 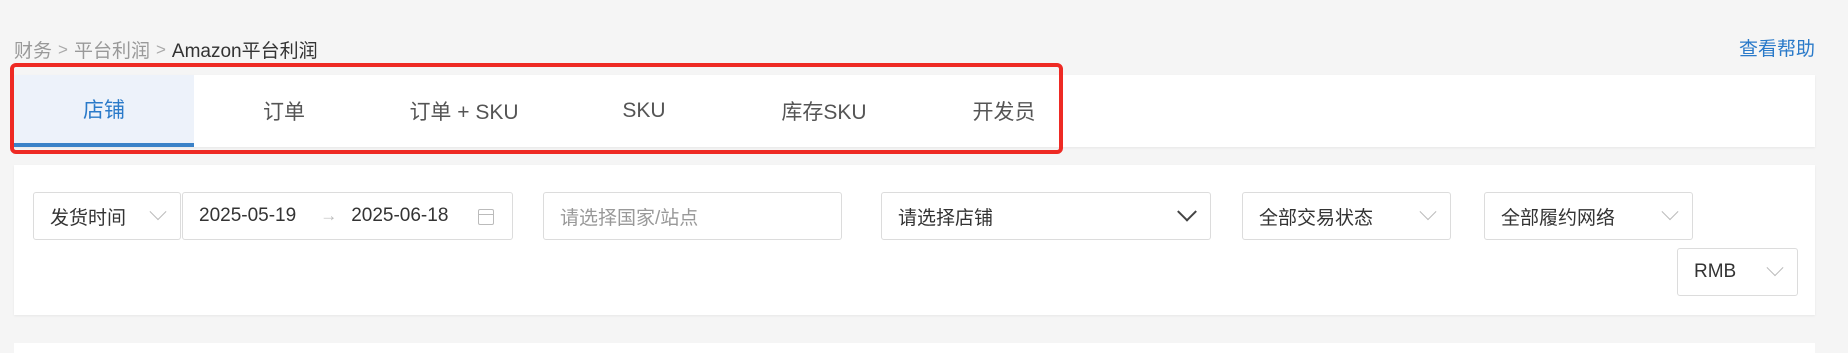 What do you see at coordinates (1558, 218) in the screenshot?
I see `fulfillment-network-value: 全部履约网络` at bounding box center [1558, 218].